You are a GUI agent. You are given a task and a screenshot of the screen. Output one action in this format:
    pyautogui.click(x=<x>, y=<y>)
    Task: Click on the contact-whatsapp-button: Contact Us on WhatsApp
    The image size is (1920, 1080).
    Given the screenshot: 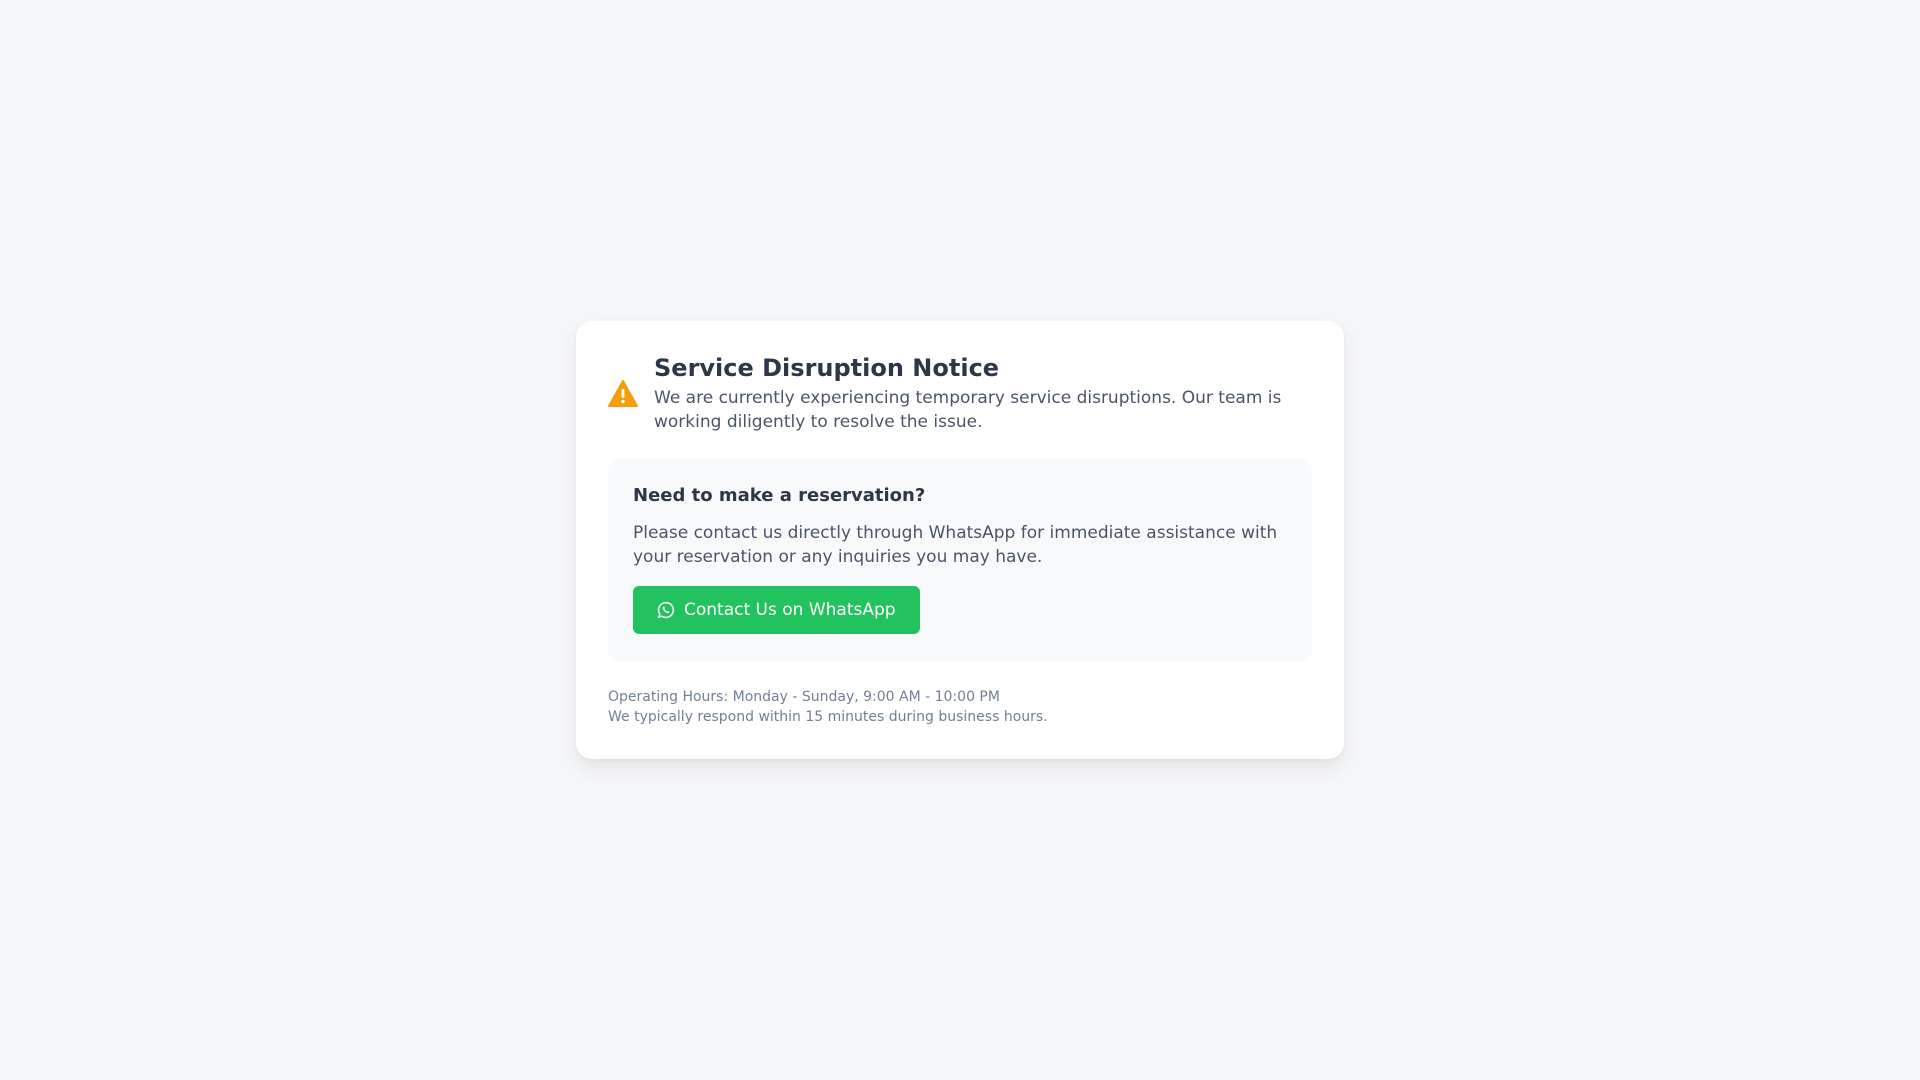 What is the action you would take?
    pyautogui.click(x=776, y=610)
    